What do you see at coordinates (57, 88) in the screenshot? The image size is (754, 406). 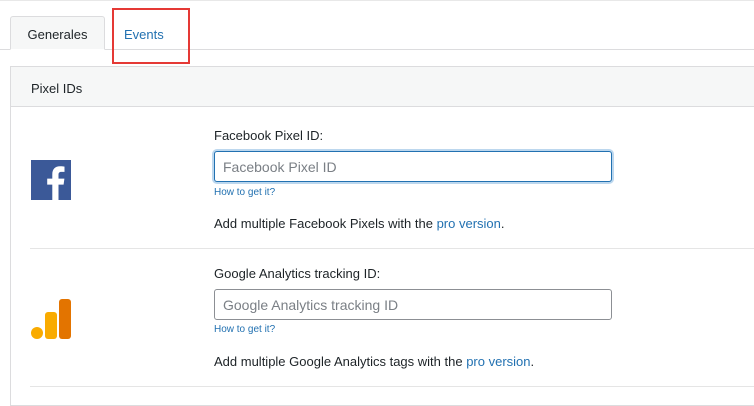 I see `panel-title: Pixel IDs` at bounding box center [57, 88].